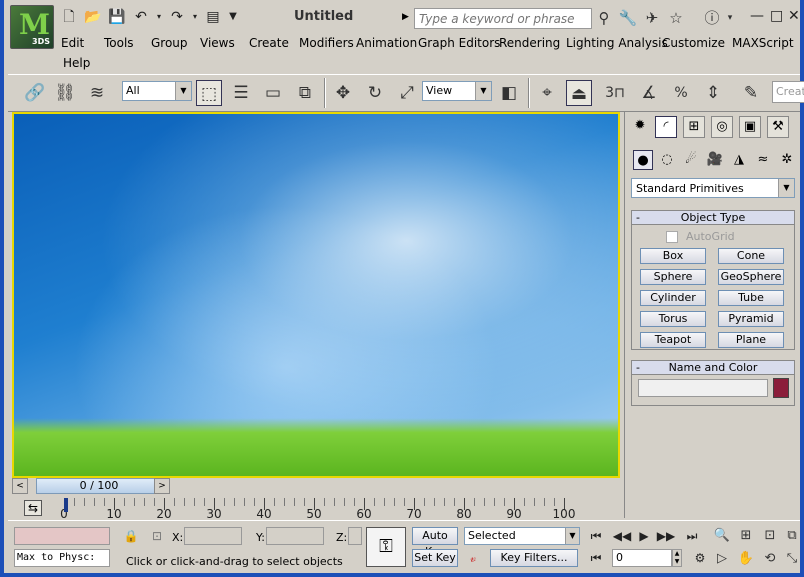 This screenshot has width=804, height=577. What do you see at coordinates (643, 160) in the screenshot?
I see `geometry-icon: ●` at bounding box center [643, 160].